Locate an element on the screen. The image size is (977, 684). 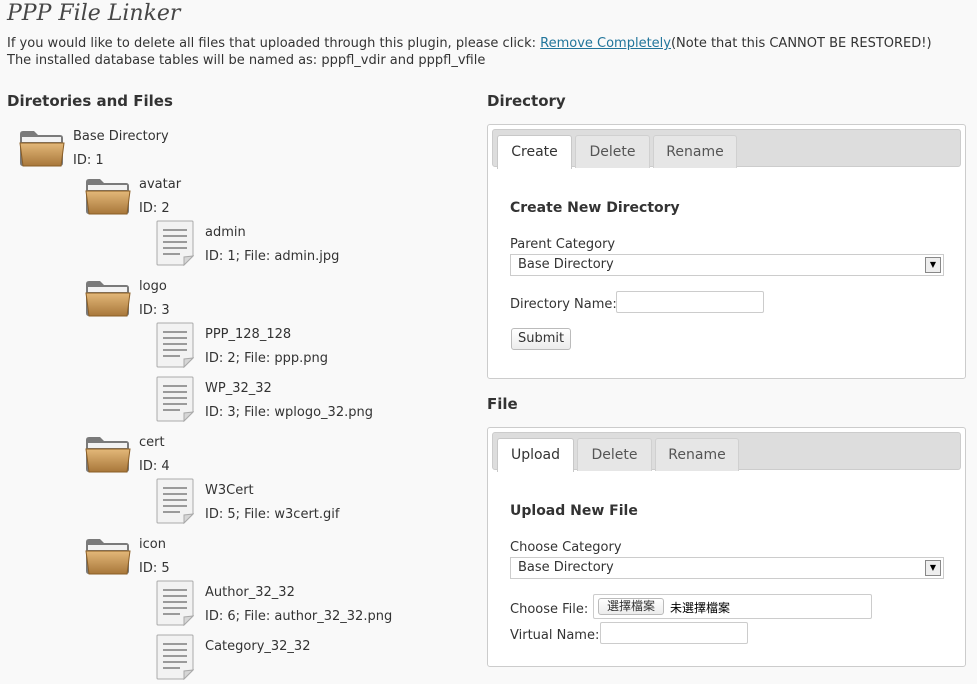
tab-rename-file: Rename is located at coordinates (697, 454).